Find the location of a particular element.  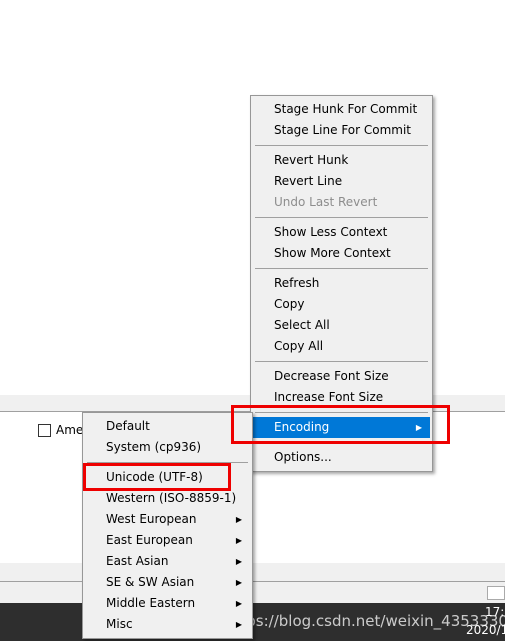

small-button is located at coordinates (496, 593).